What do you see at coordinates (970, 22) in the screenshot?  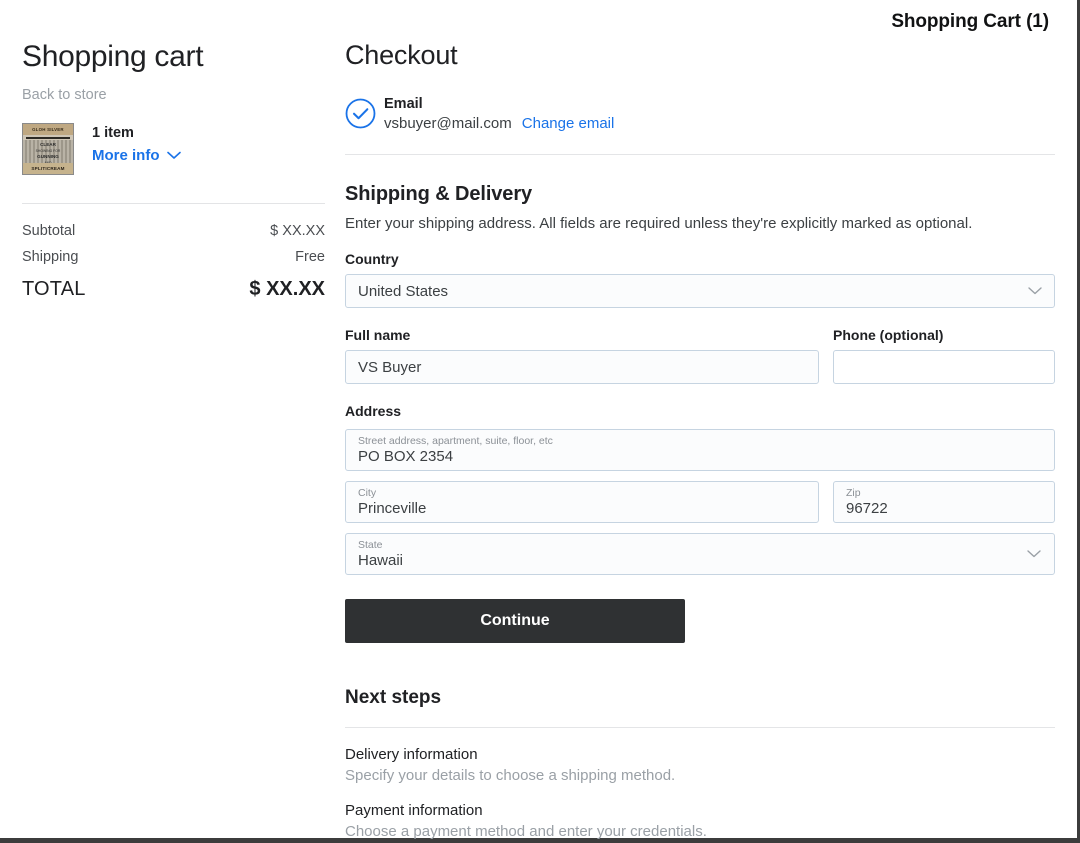 I see `cart-badge: Shopping Cart (1)` at bounding box center [970, 22].